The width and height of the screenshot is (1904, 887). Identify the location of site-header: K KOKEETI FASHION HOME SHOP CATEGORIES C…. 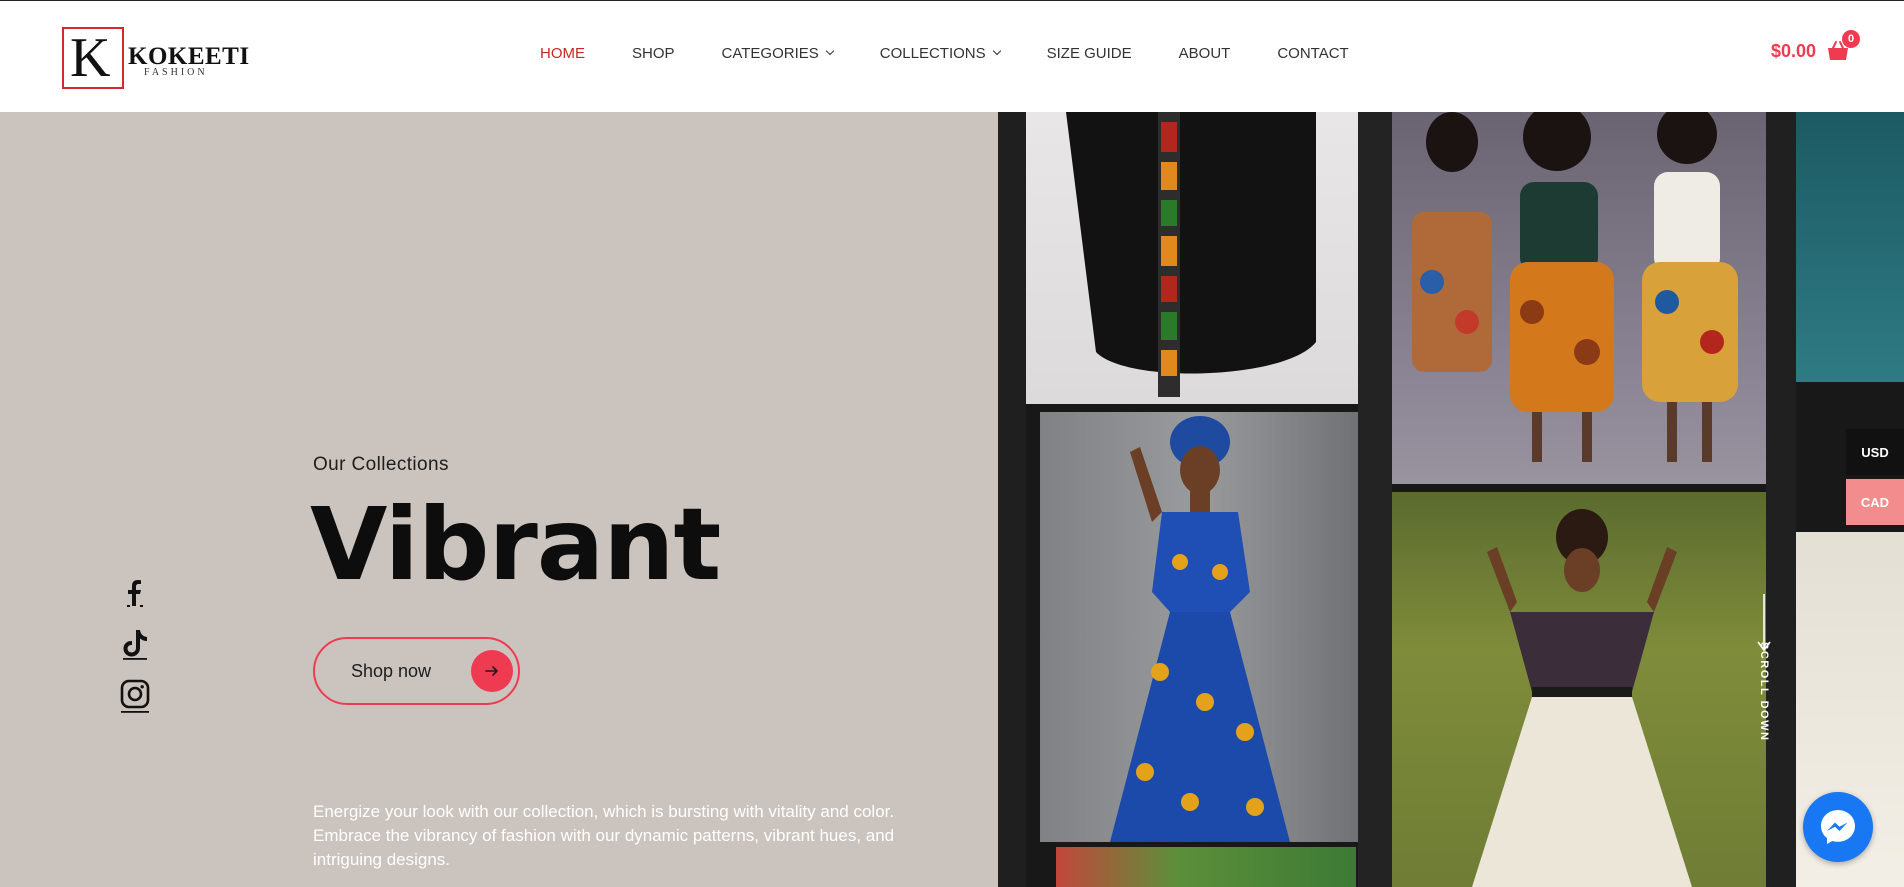
(952, 56).